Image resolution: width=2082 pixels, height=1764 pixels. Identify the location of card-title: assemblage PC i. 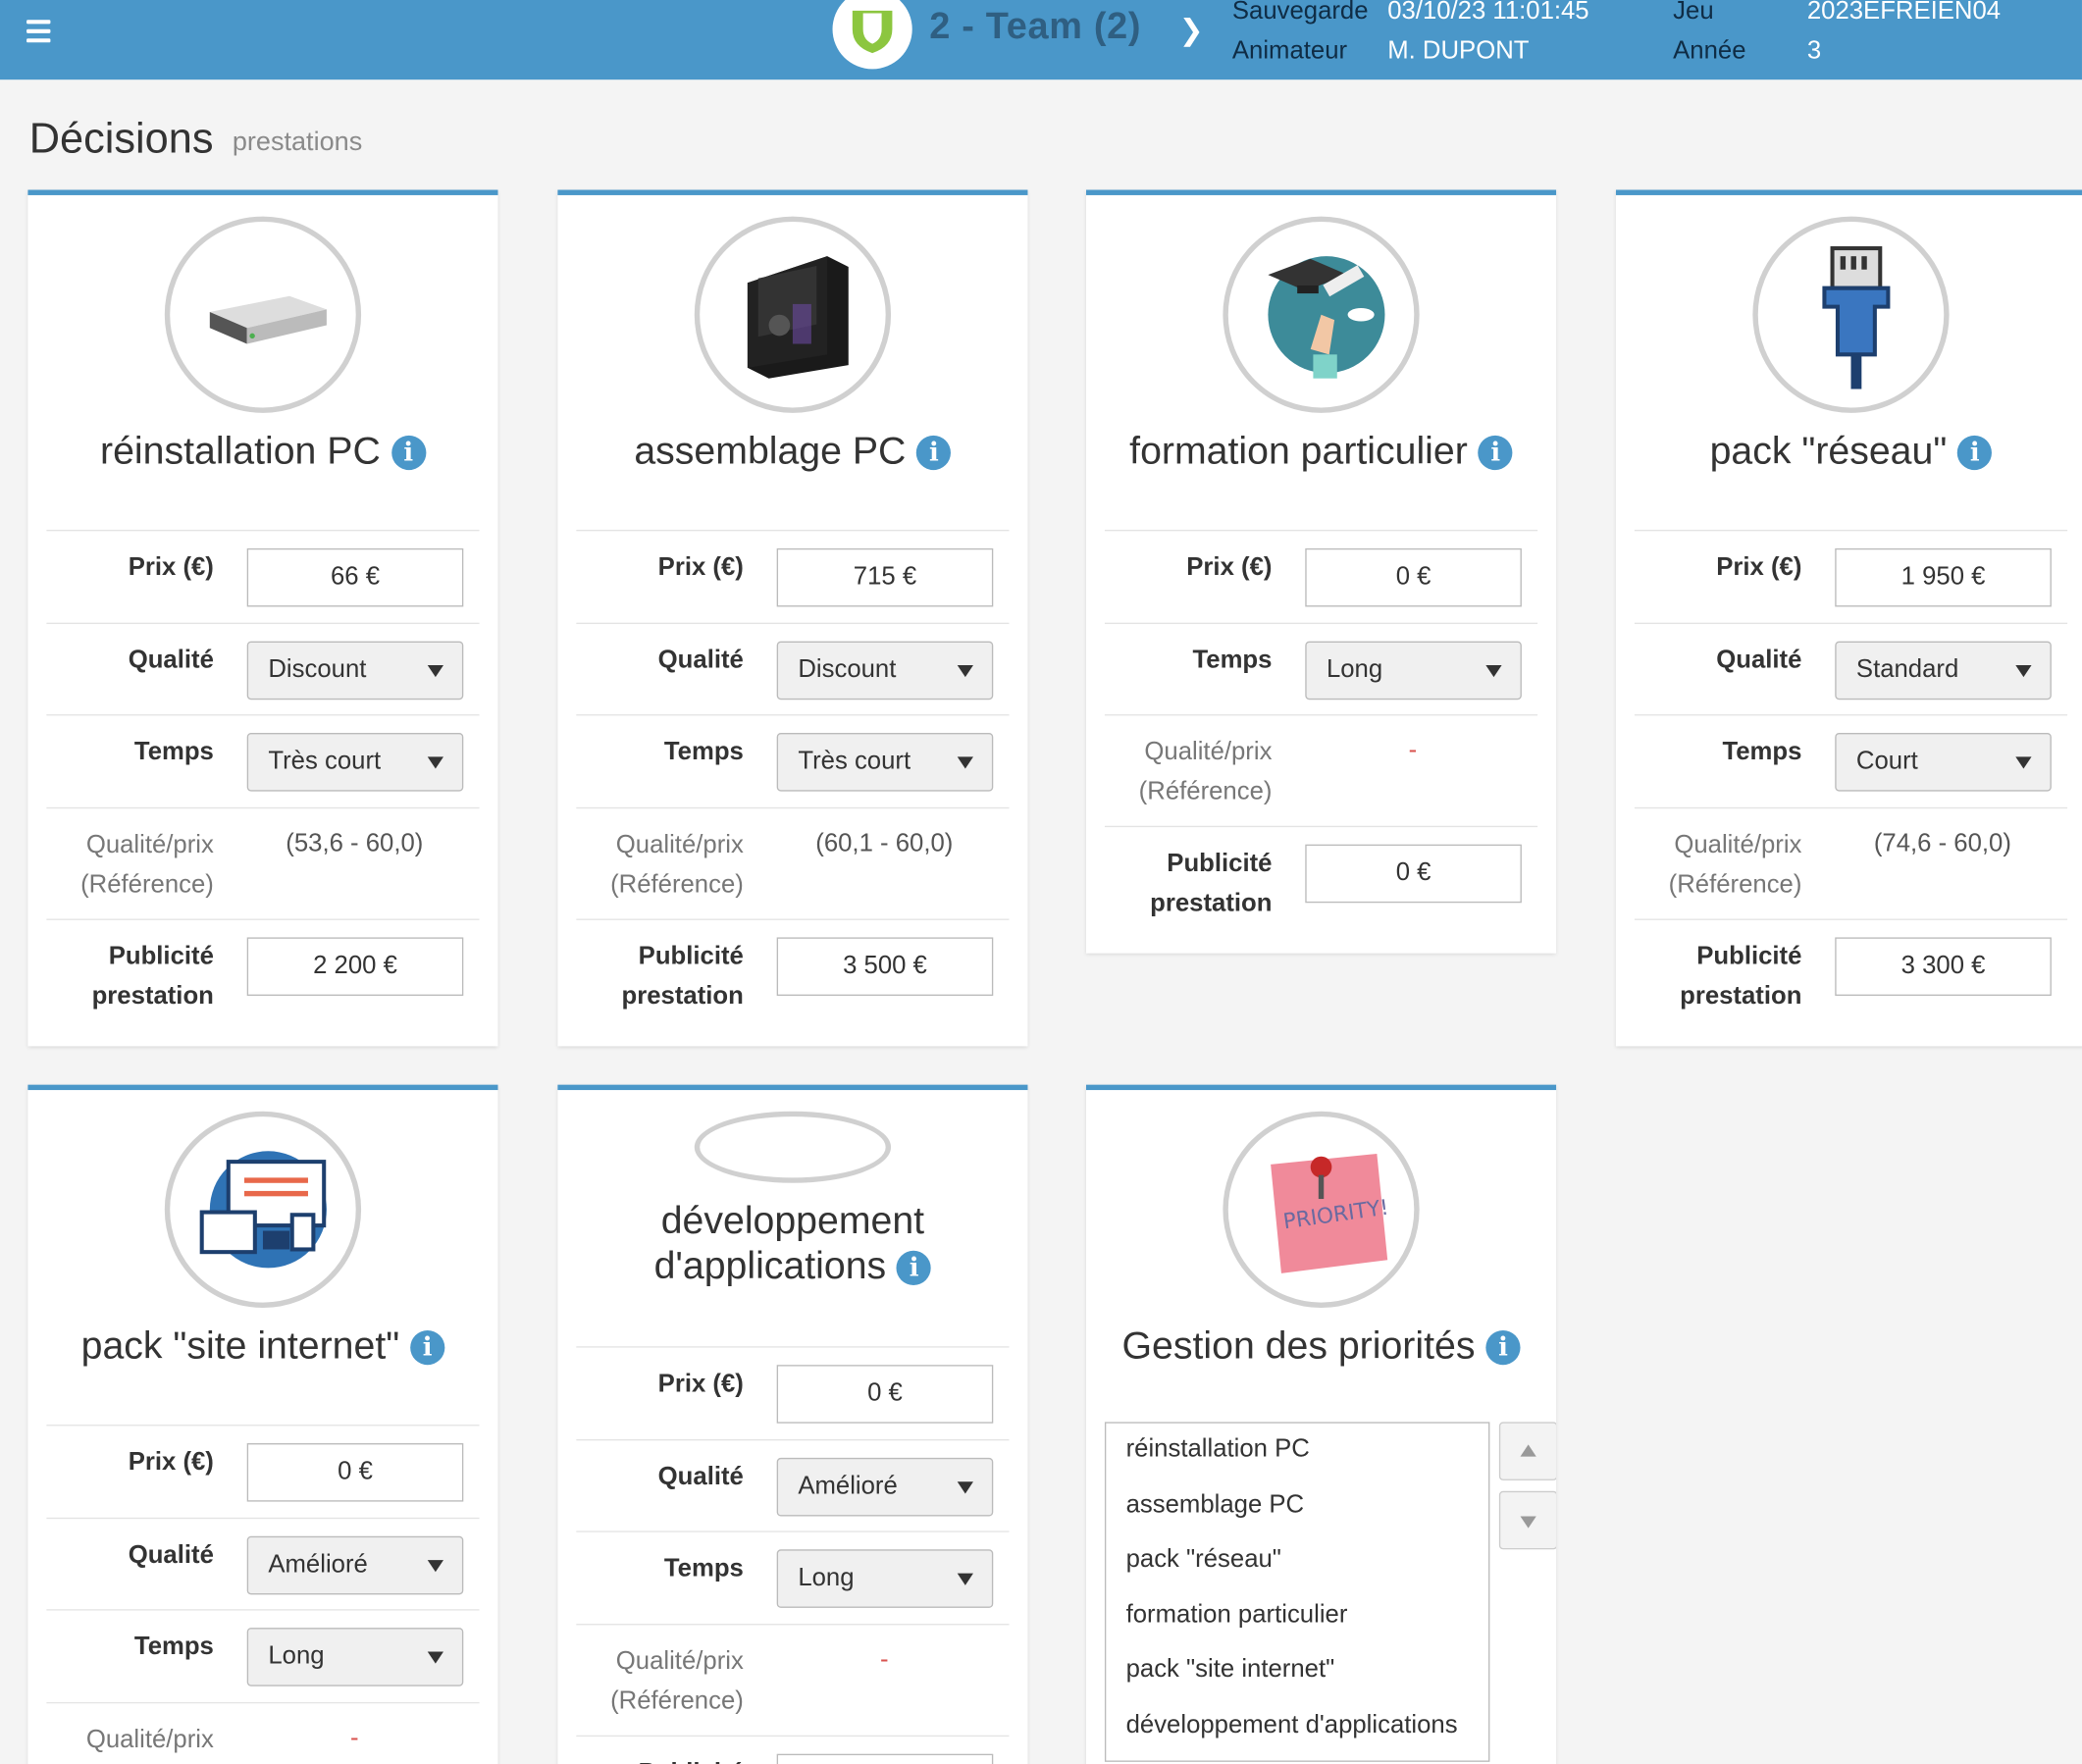
(792, 451).